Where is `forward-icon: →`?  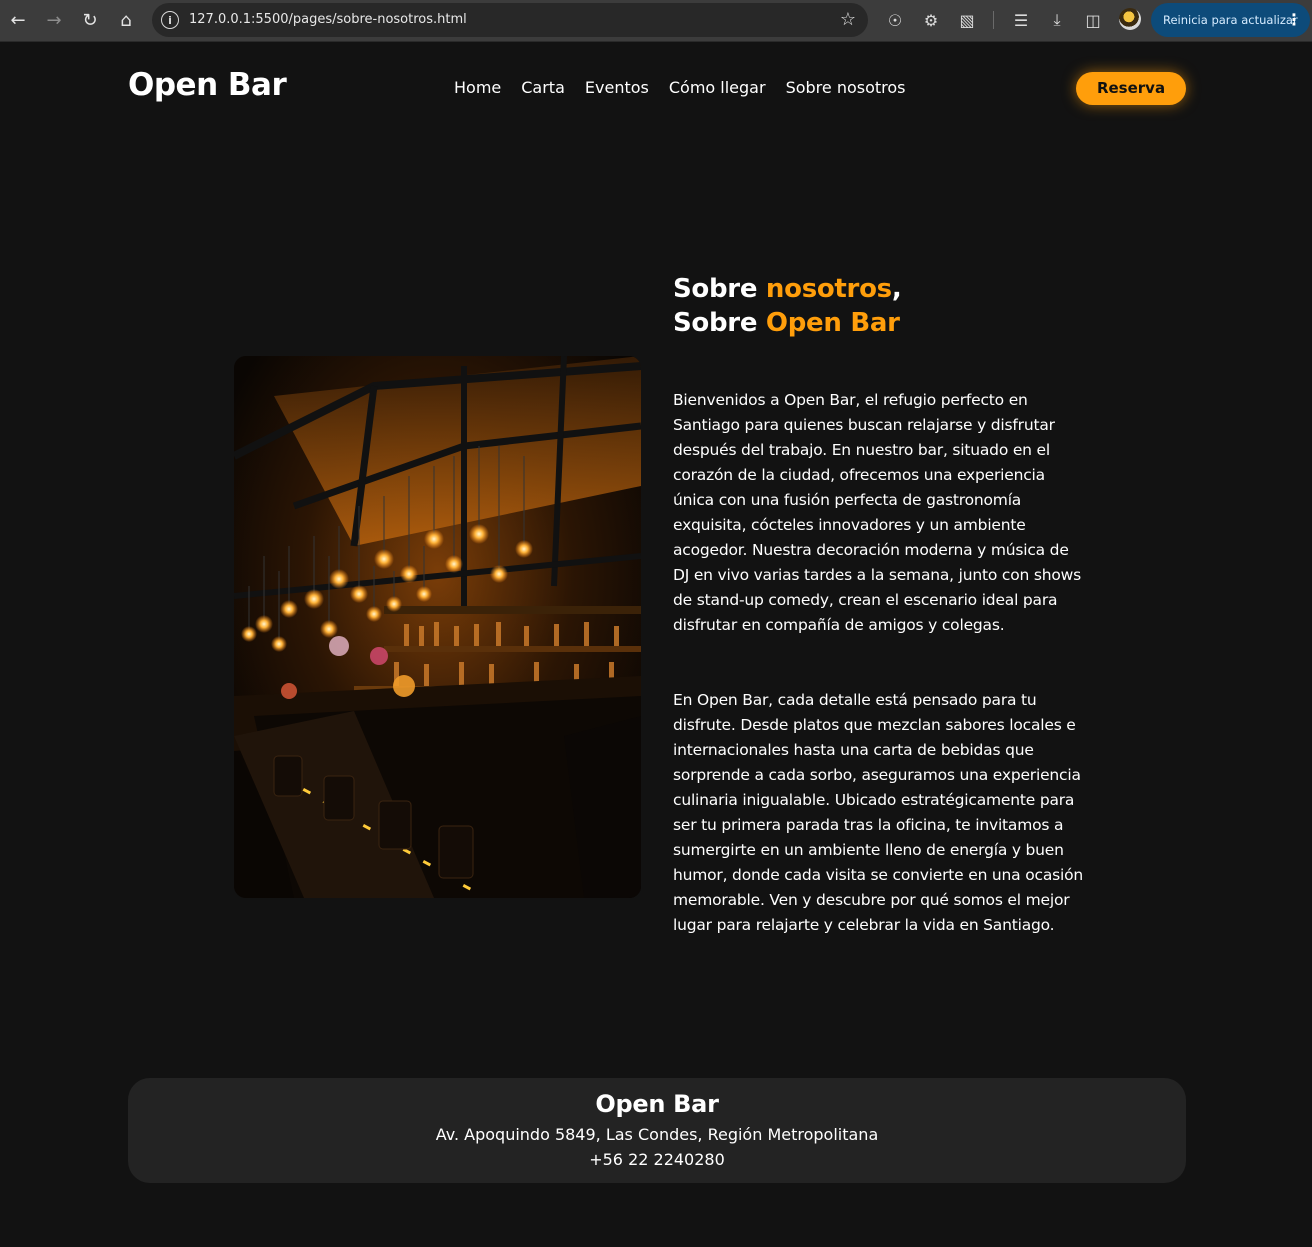 forward-icon: → is located at coordinates (54, 21).